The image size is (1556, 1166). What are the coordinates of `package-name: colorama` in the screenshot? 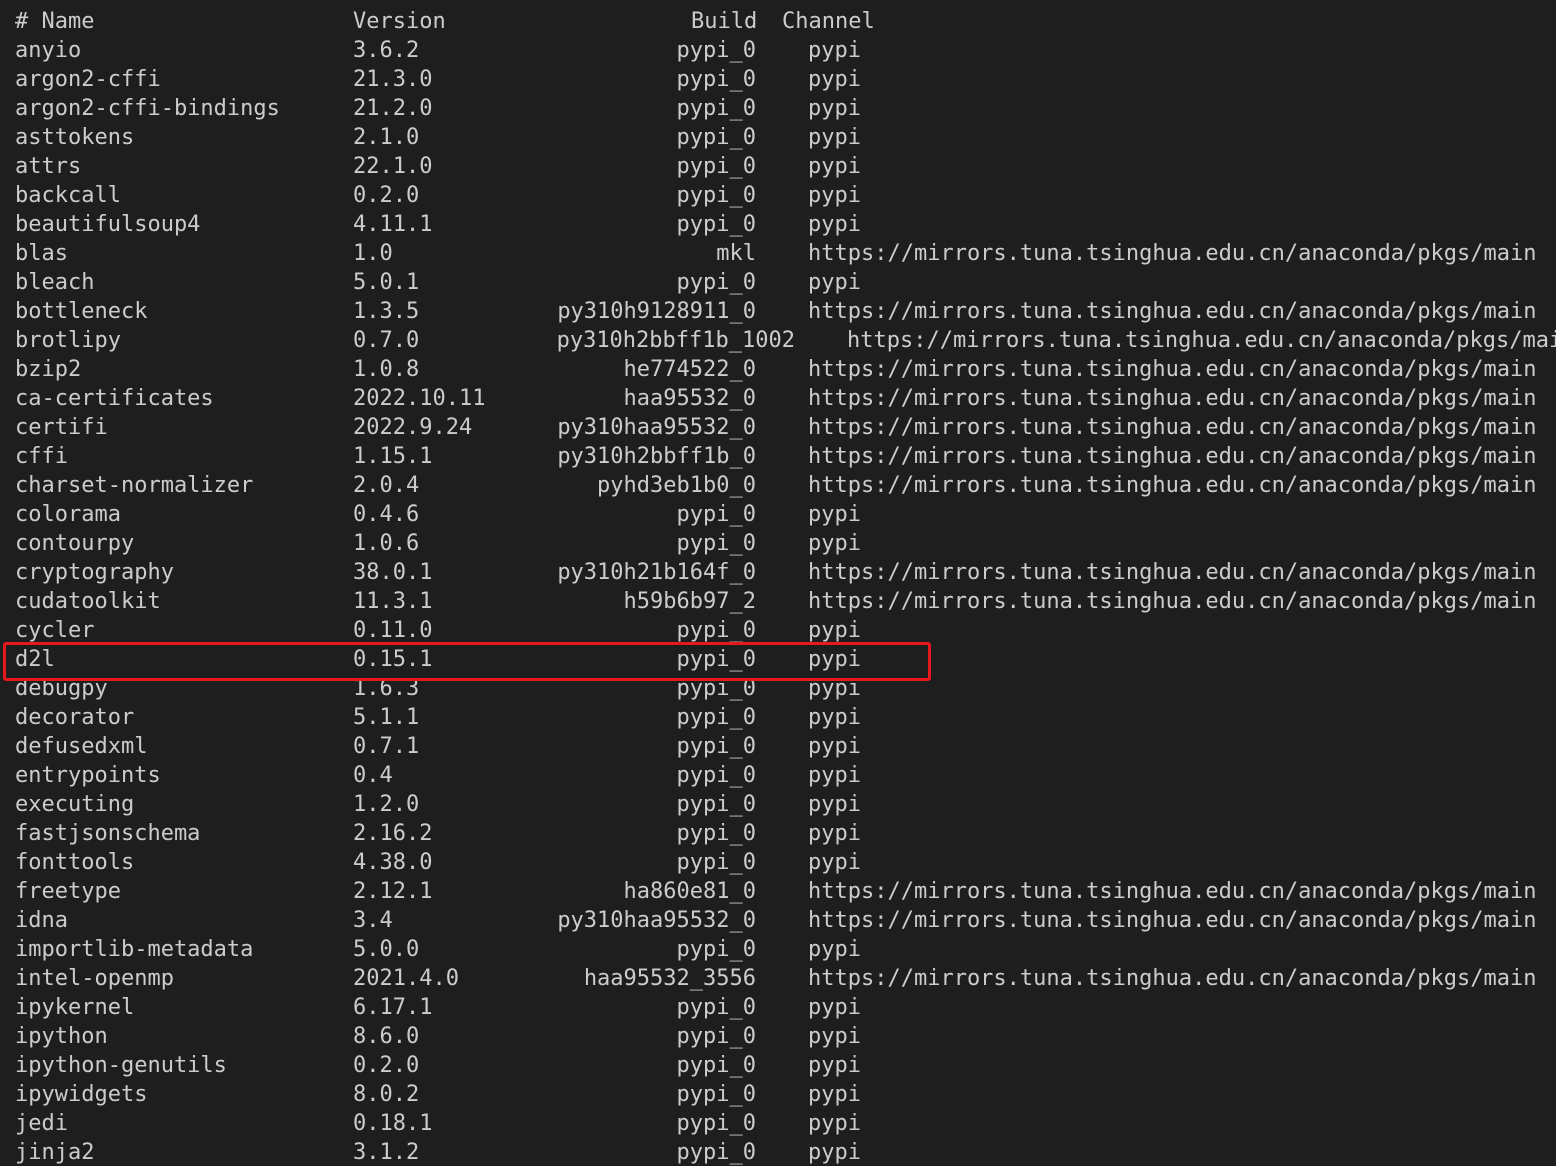 It's located at (68, 514).